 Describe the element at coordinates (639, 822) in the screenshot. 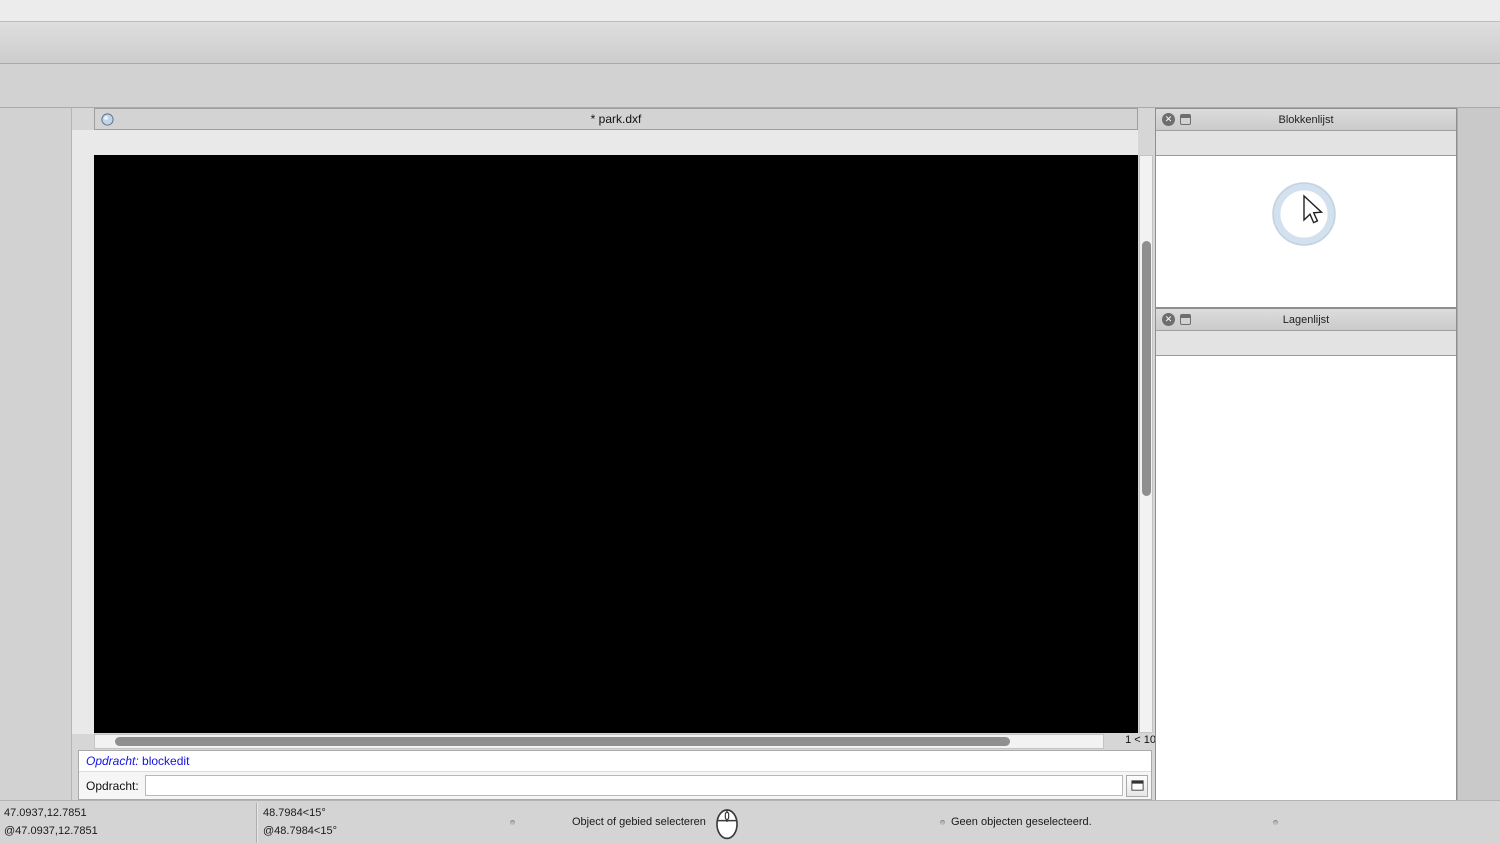

I see `tool-hint-text: Object of gebied selecteren` at that location.